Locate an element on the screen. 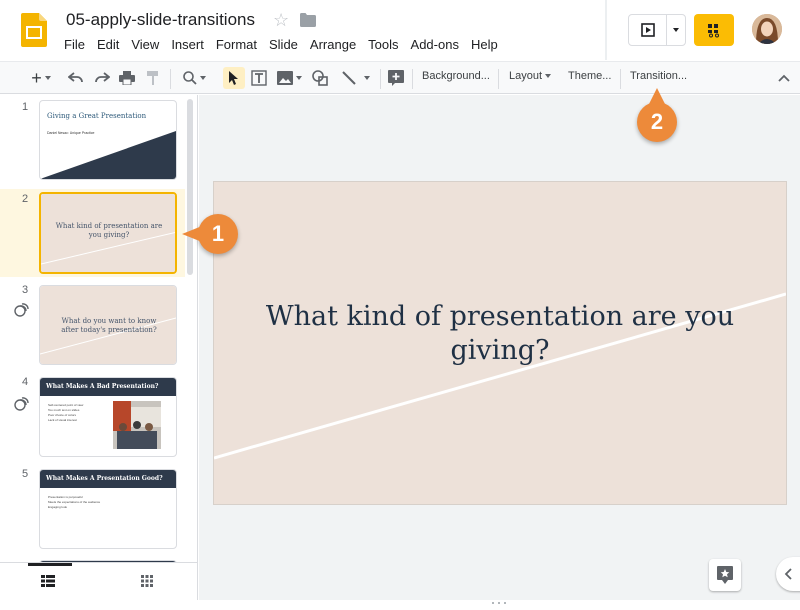  redo-icon is located at coordinates (102, 77).